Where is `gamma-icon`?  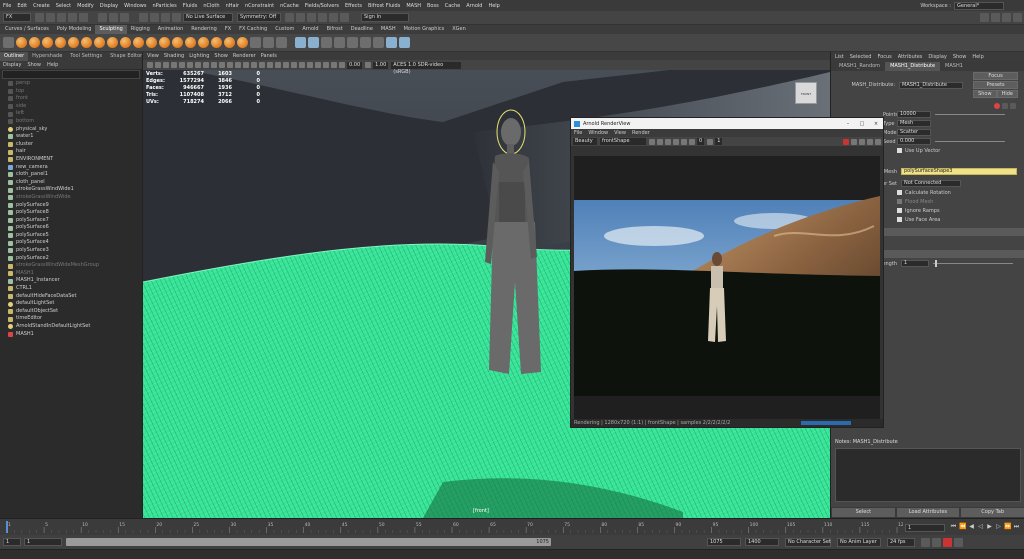
gamma-icon is located at coordinates (710, 141).